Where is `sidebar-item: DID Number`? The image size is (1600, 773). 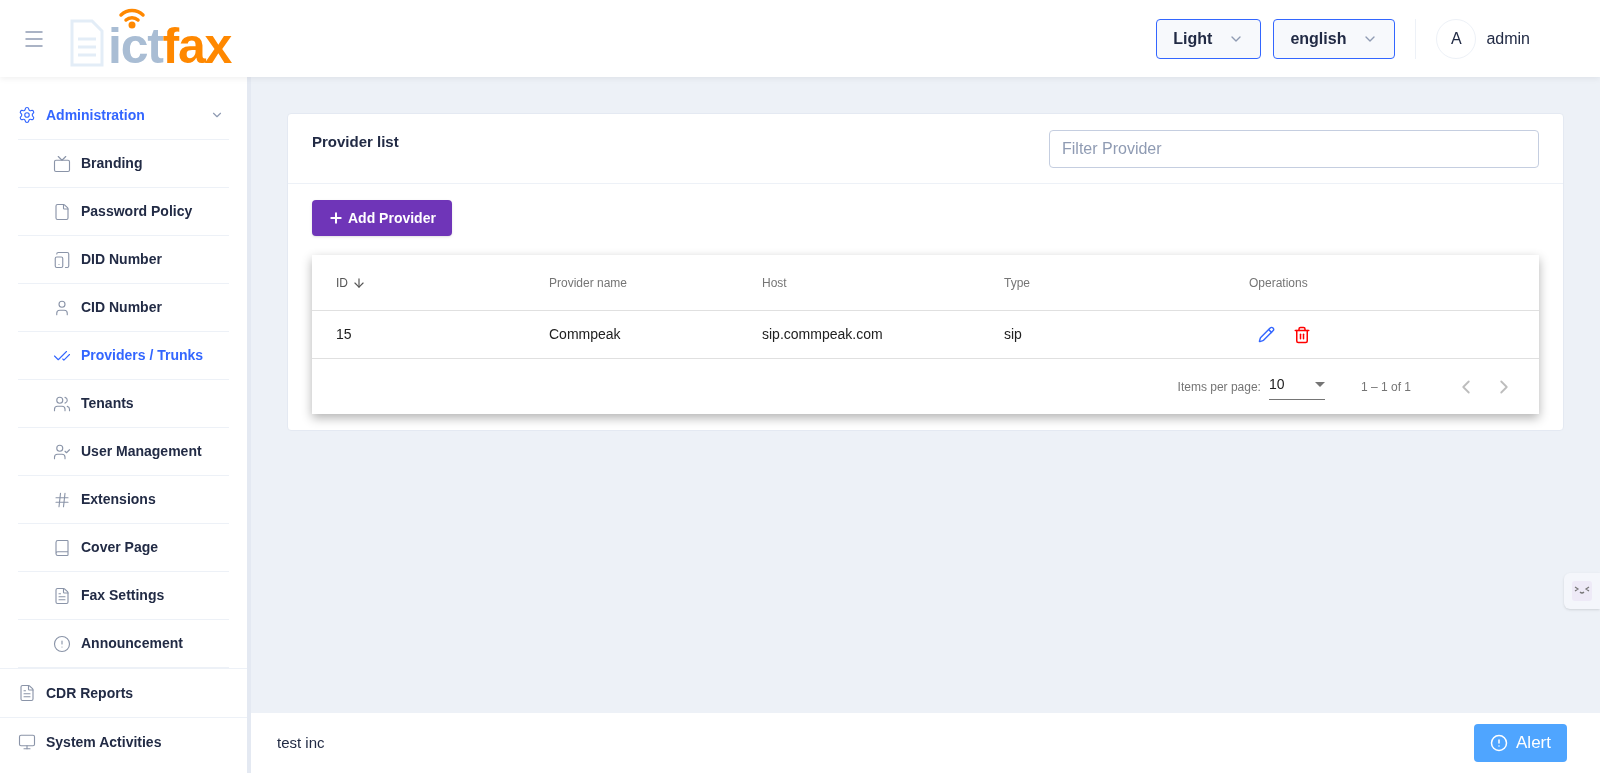
sidebar-item: DID Number is located at coordinates (123, 260).